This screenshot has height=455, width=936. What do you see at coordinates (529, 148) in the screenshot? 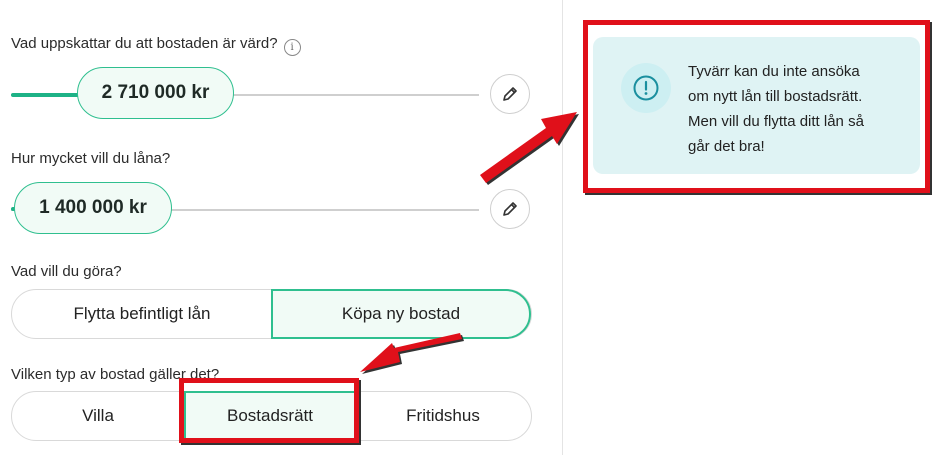
I see `arrow-to-info-box` at bounding box center [529, 148].